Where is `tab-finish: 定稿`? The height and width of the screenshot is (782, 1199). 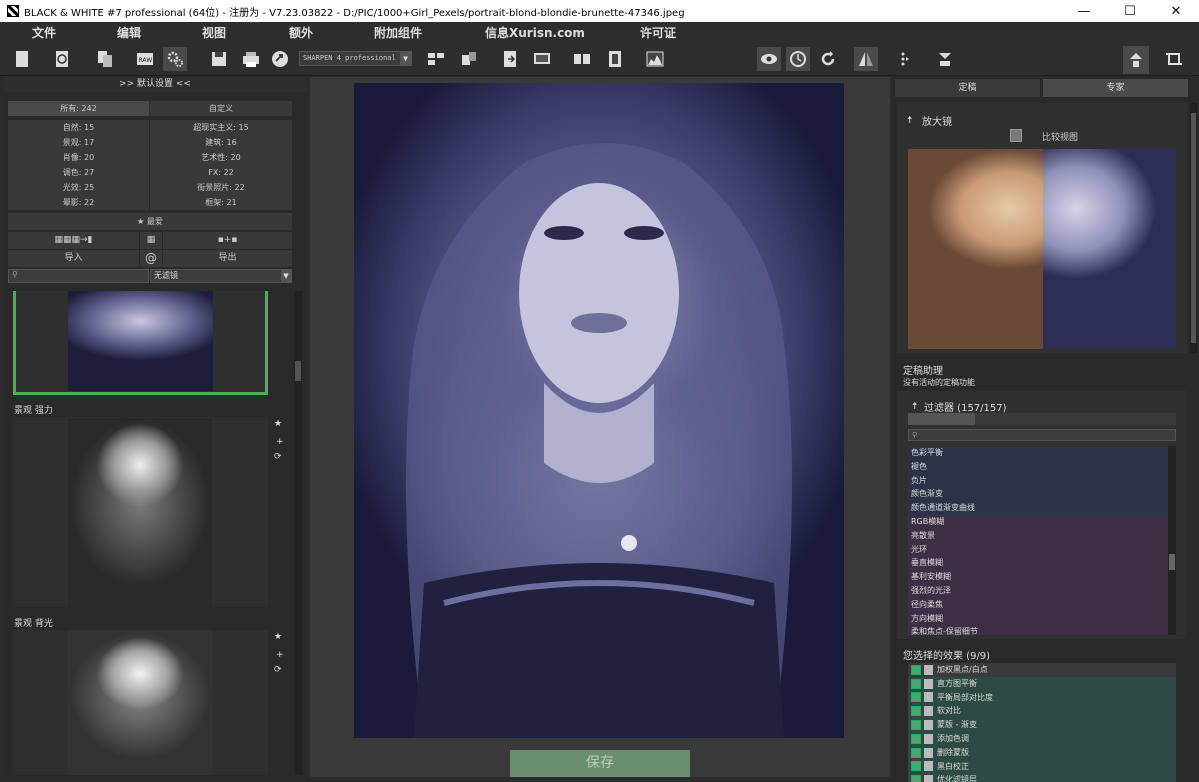
tab-finish: 定稿 is located at coordinates (967, 88).